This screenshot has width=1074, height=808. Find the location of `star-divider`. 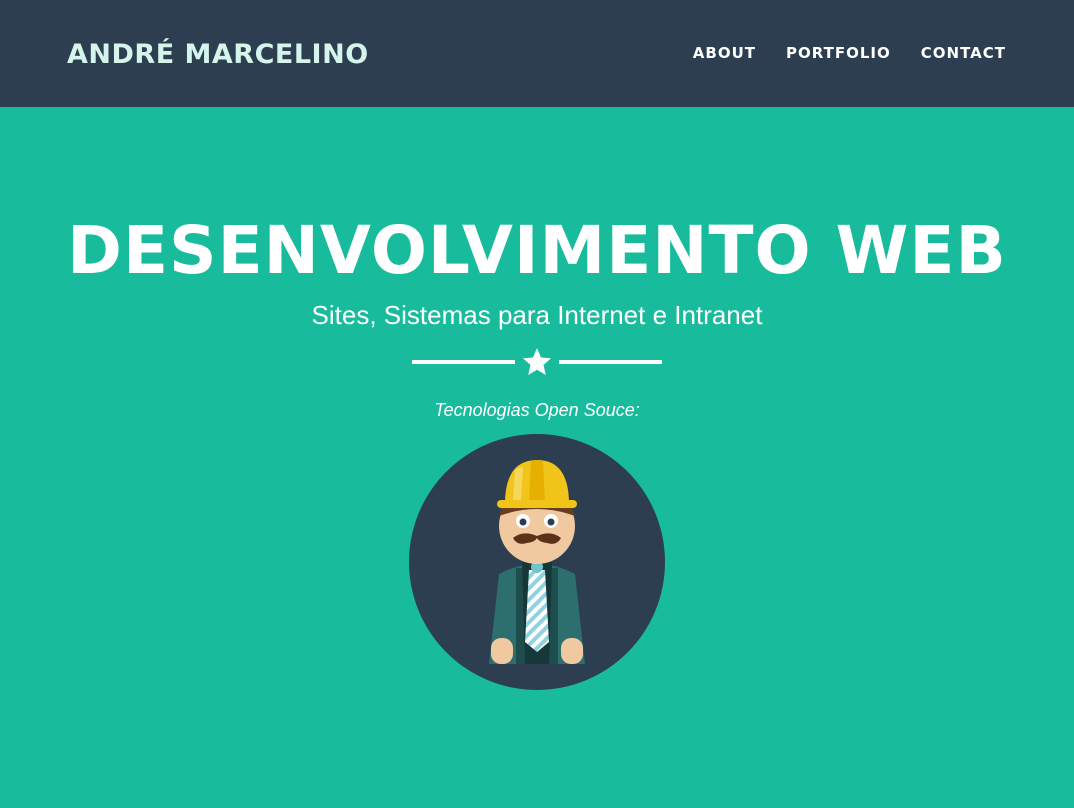

star-divider is located at coordinates (537, 362).